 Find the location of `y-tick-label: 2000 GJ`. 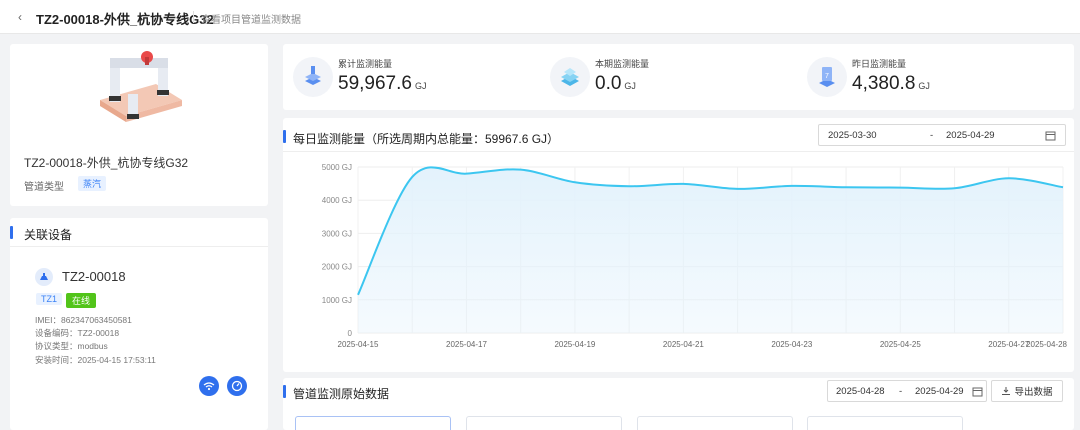

y-tick-label: 2000 GJ is located at coordinates (337, 267).